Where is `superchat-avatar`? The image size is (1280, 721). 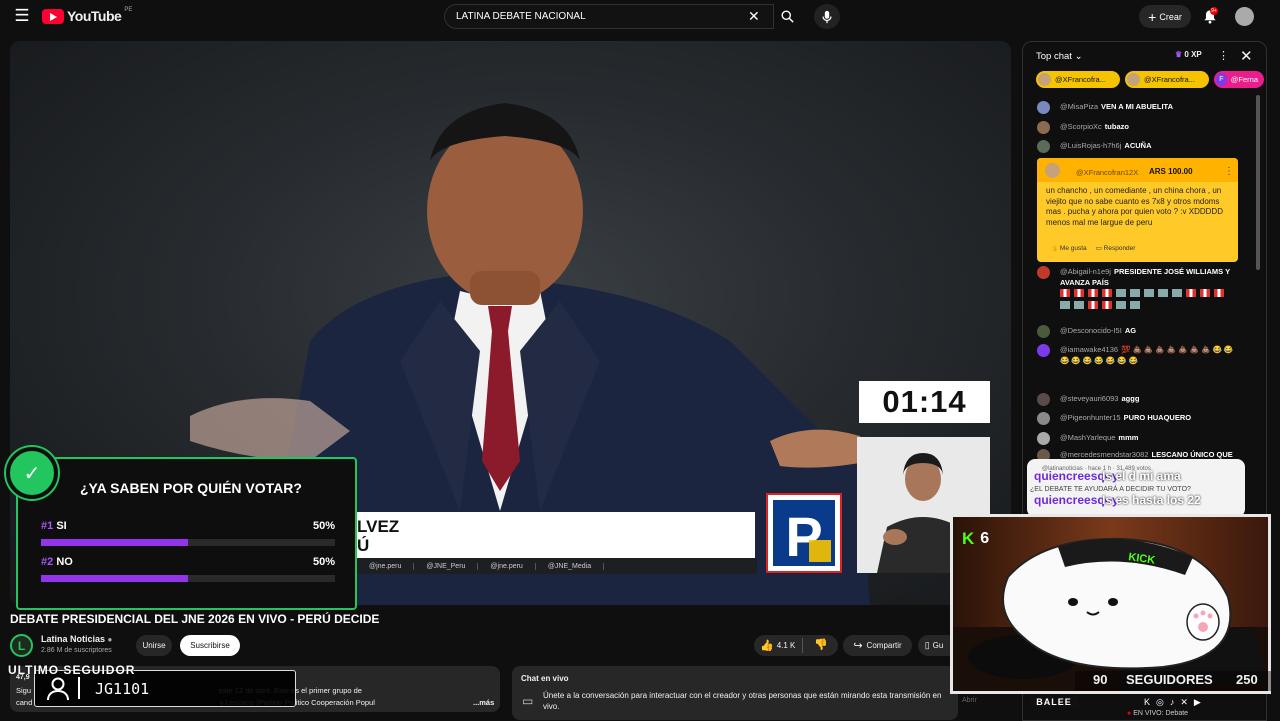 superchat-avatar is located at coordinates (1052, 170).